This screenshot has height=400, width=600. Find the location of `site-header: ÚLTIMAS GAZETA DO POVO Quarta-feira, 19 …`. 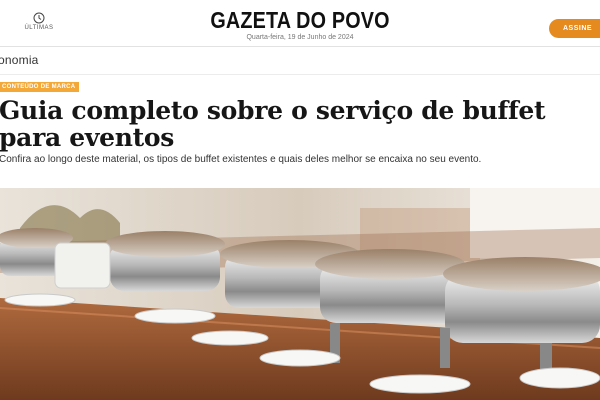

site-header: ÚLTIMAS GAZETA DO POVO Quarta-feira, 19 … is located at coordinates (300, 23).